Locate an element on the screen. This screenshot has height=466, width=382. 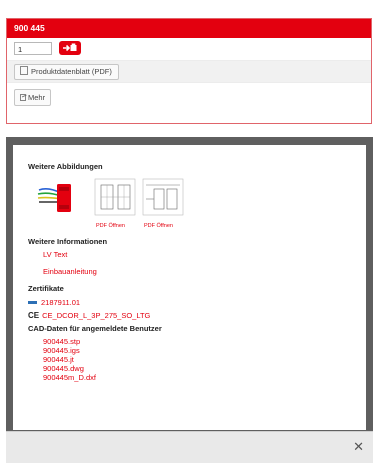
cert-2-label: CE_DCOR_L_3P_275_SO_LTG is located at coordinates (96, 315).